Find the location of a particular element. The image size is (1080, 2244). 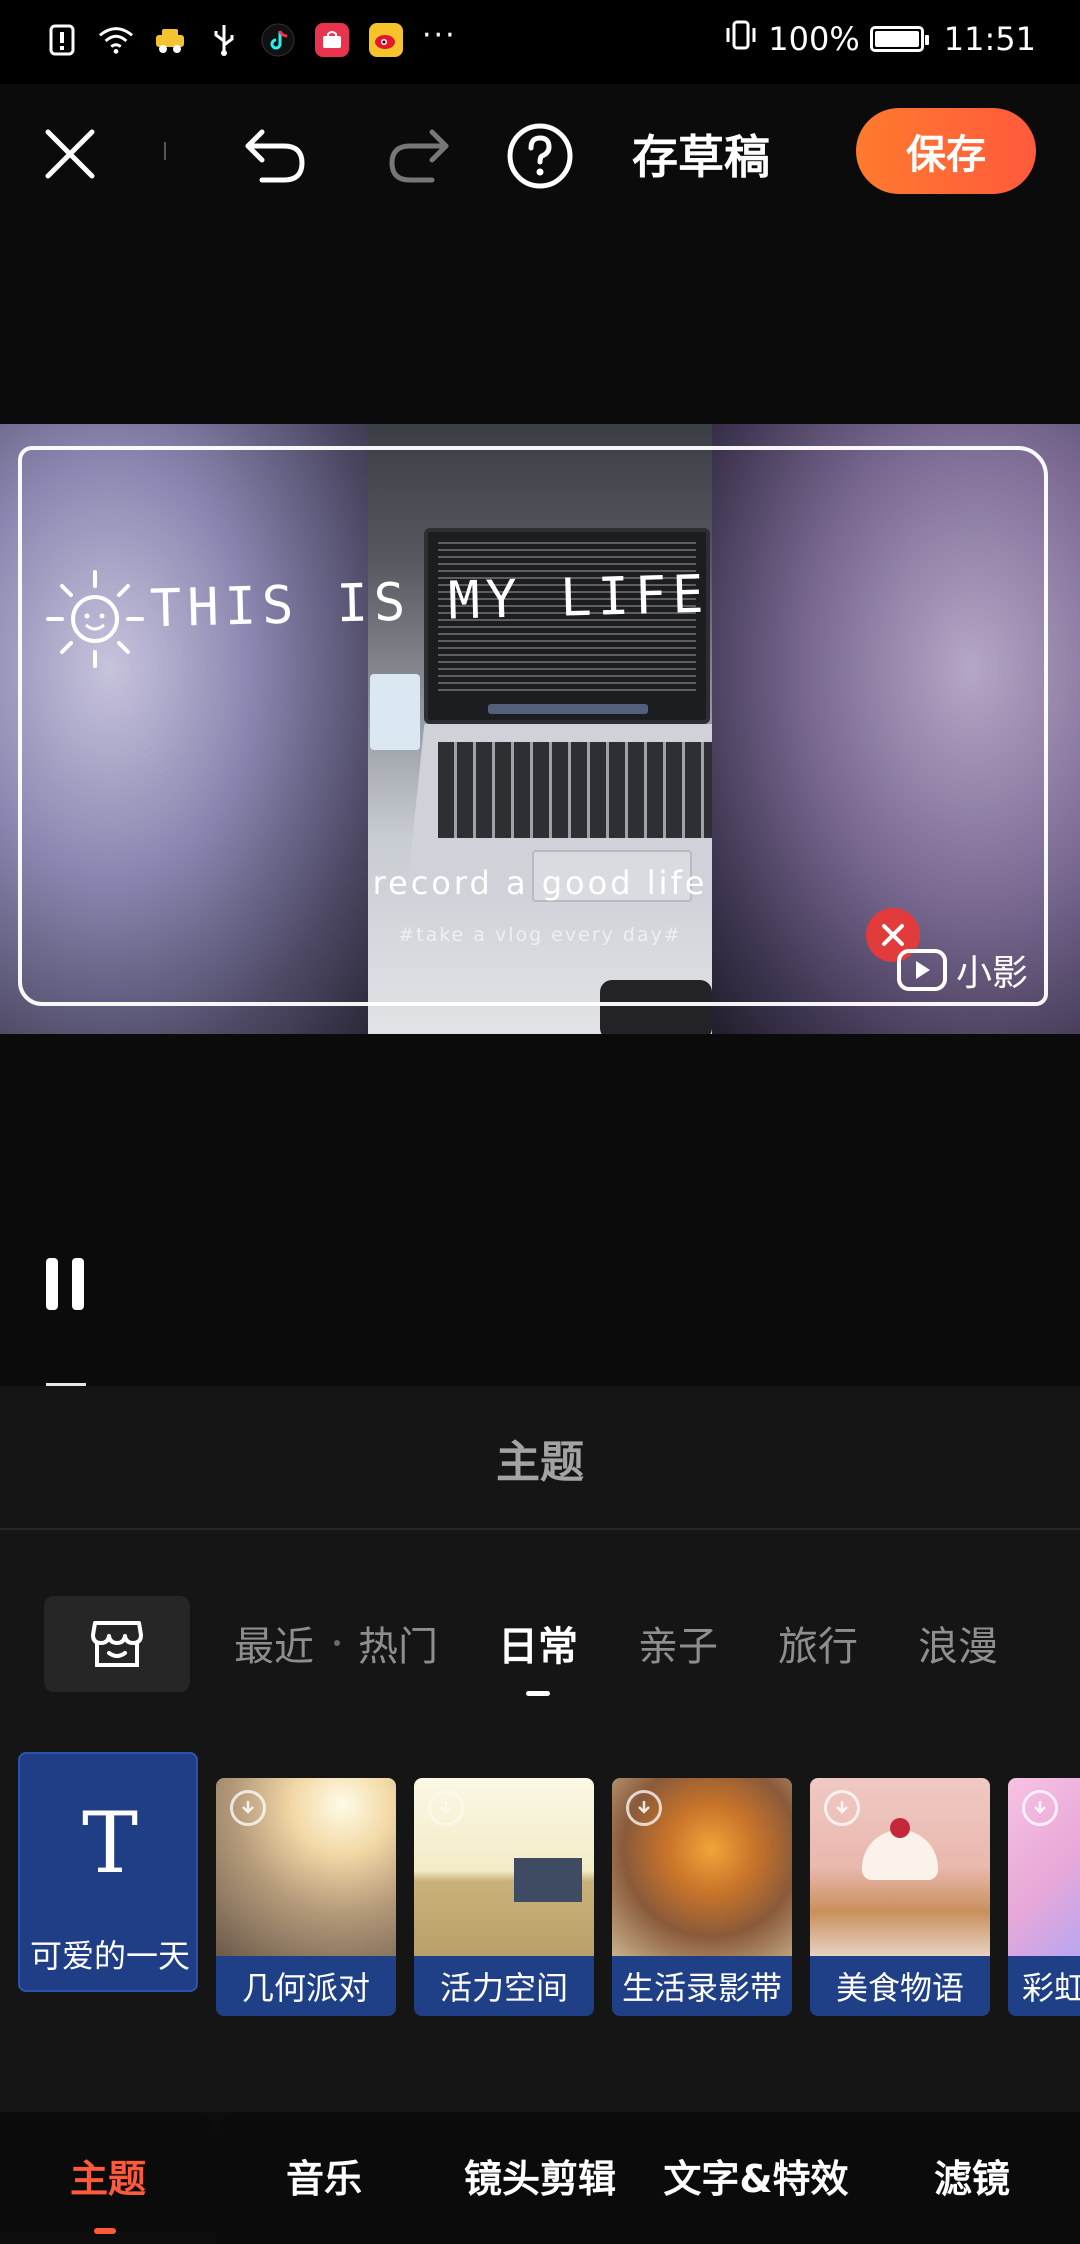

help-button is located at coordinates (540, 156).